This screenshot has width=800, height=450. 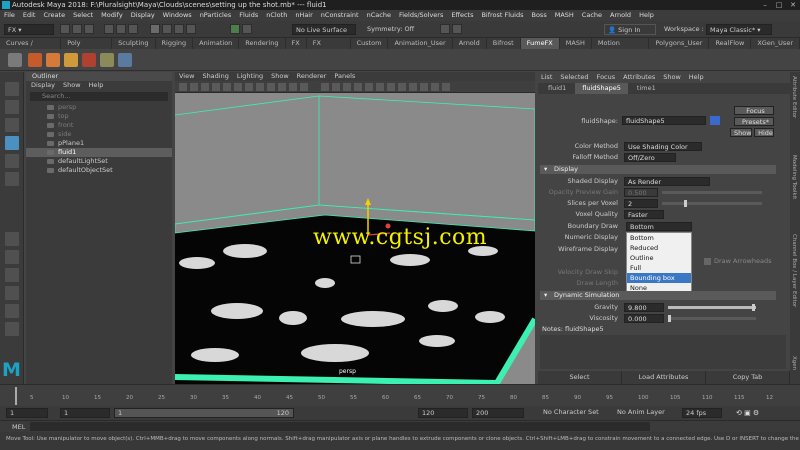 I want to click on menu-arnold: Arnold, so click(x=620, y=15).